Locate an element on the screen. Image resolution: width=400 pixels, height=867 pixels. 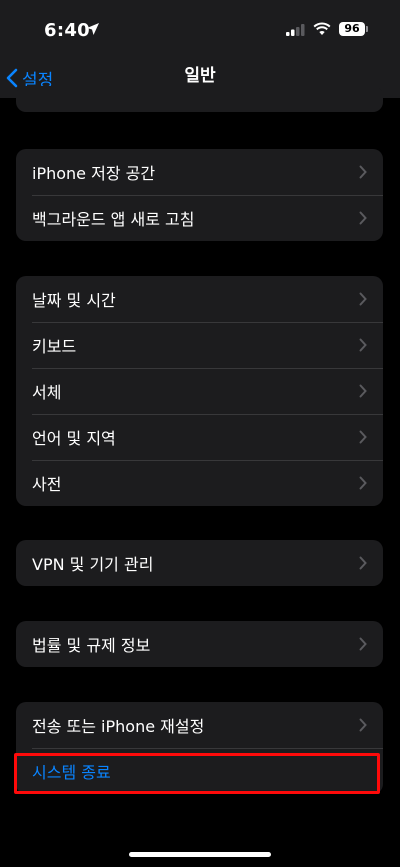
row-iphone-storage: iPhone 저장 공간 is located at coordinates (199, 172).